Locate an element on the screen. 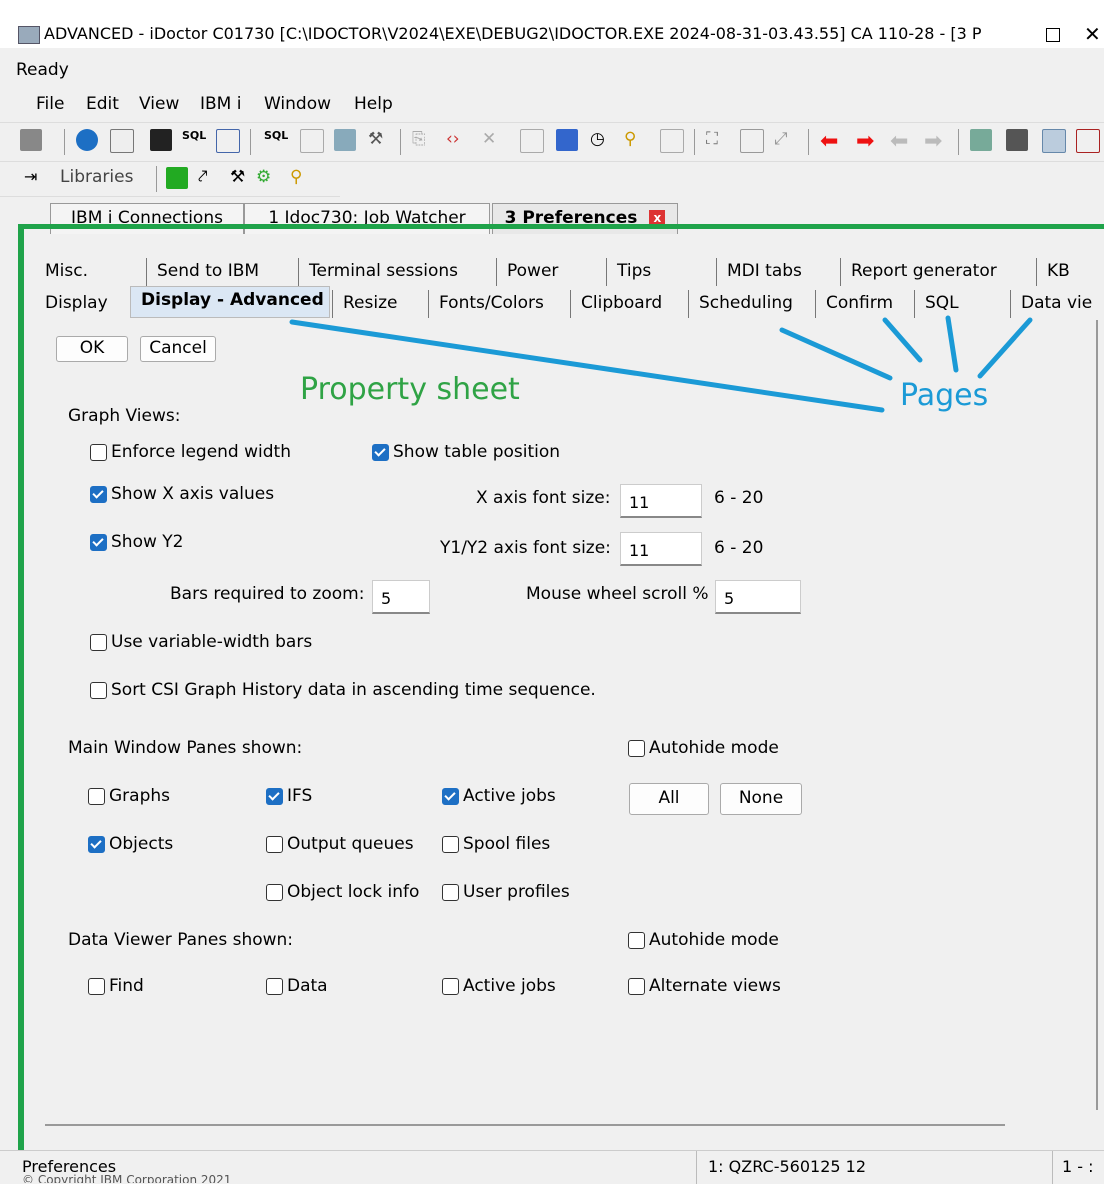  main-autohide-checkbox: Autohide mode is located at coordinates (703, 748).